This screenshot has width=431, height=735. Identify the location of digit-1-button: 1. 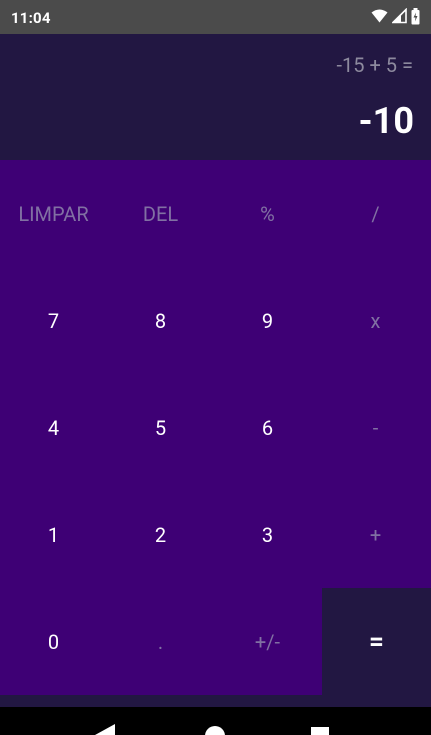
(53, 534).